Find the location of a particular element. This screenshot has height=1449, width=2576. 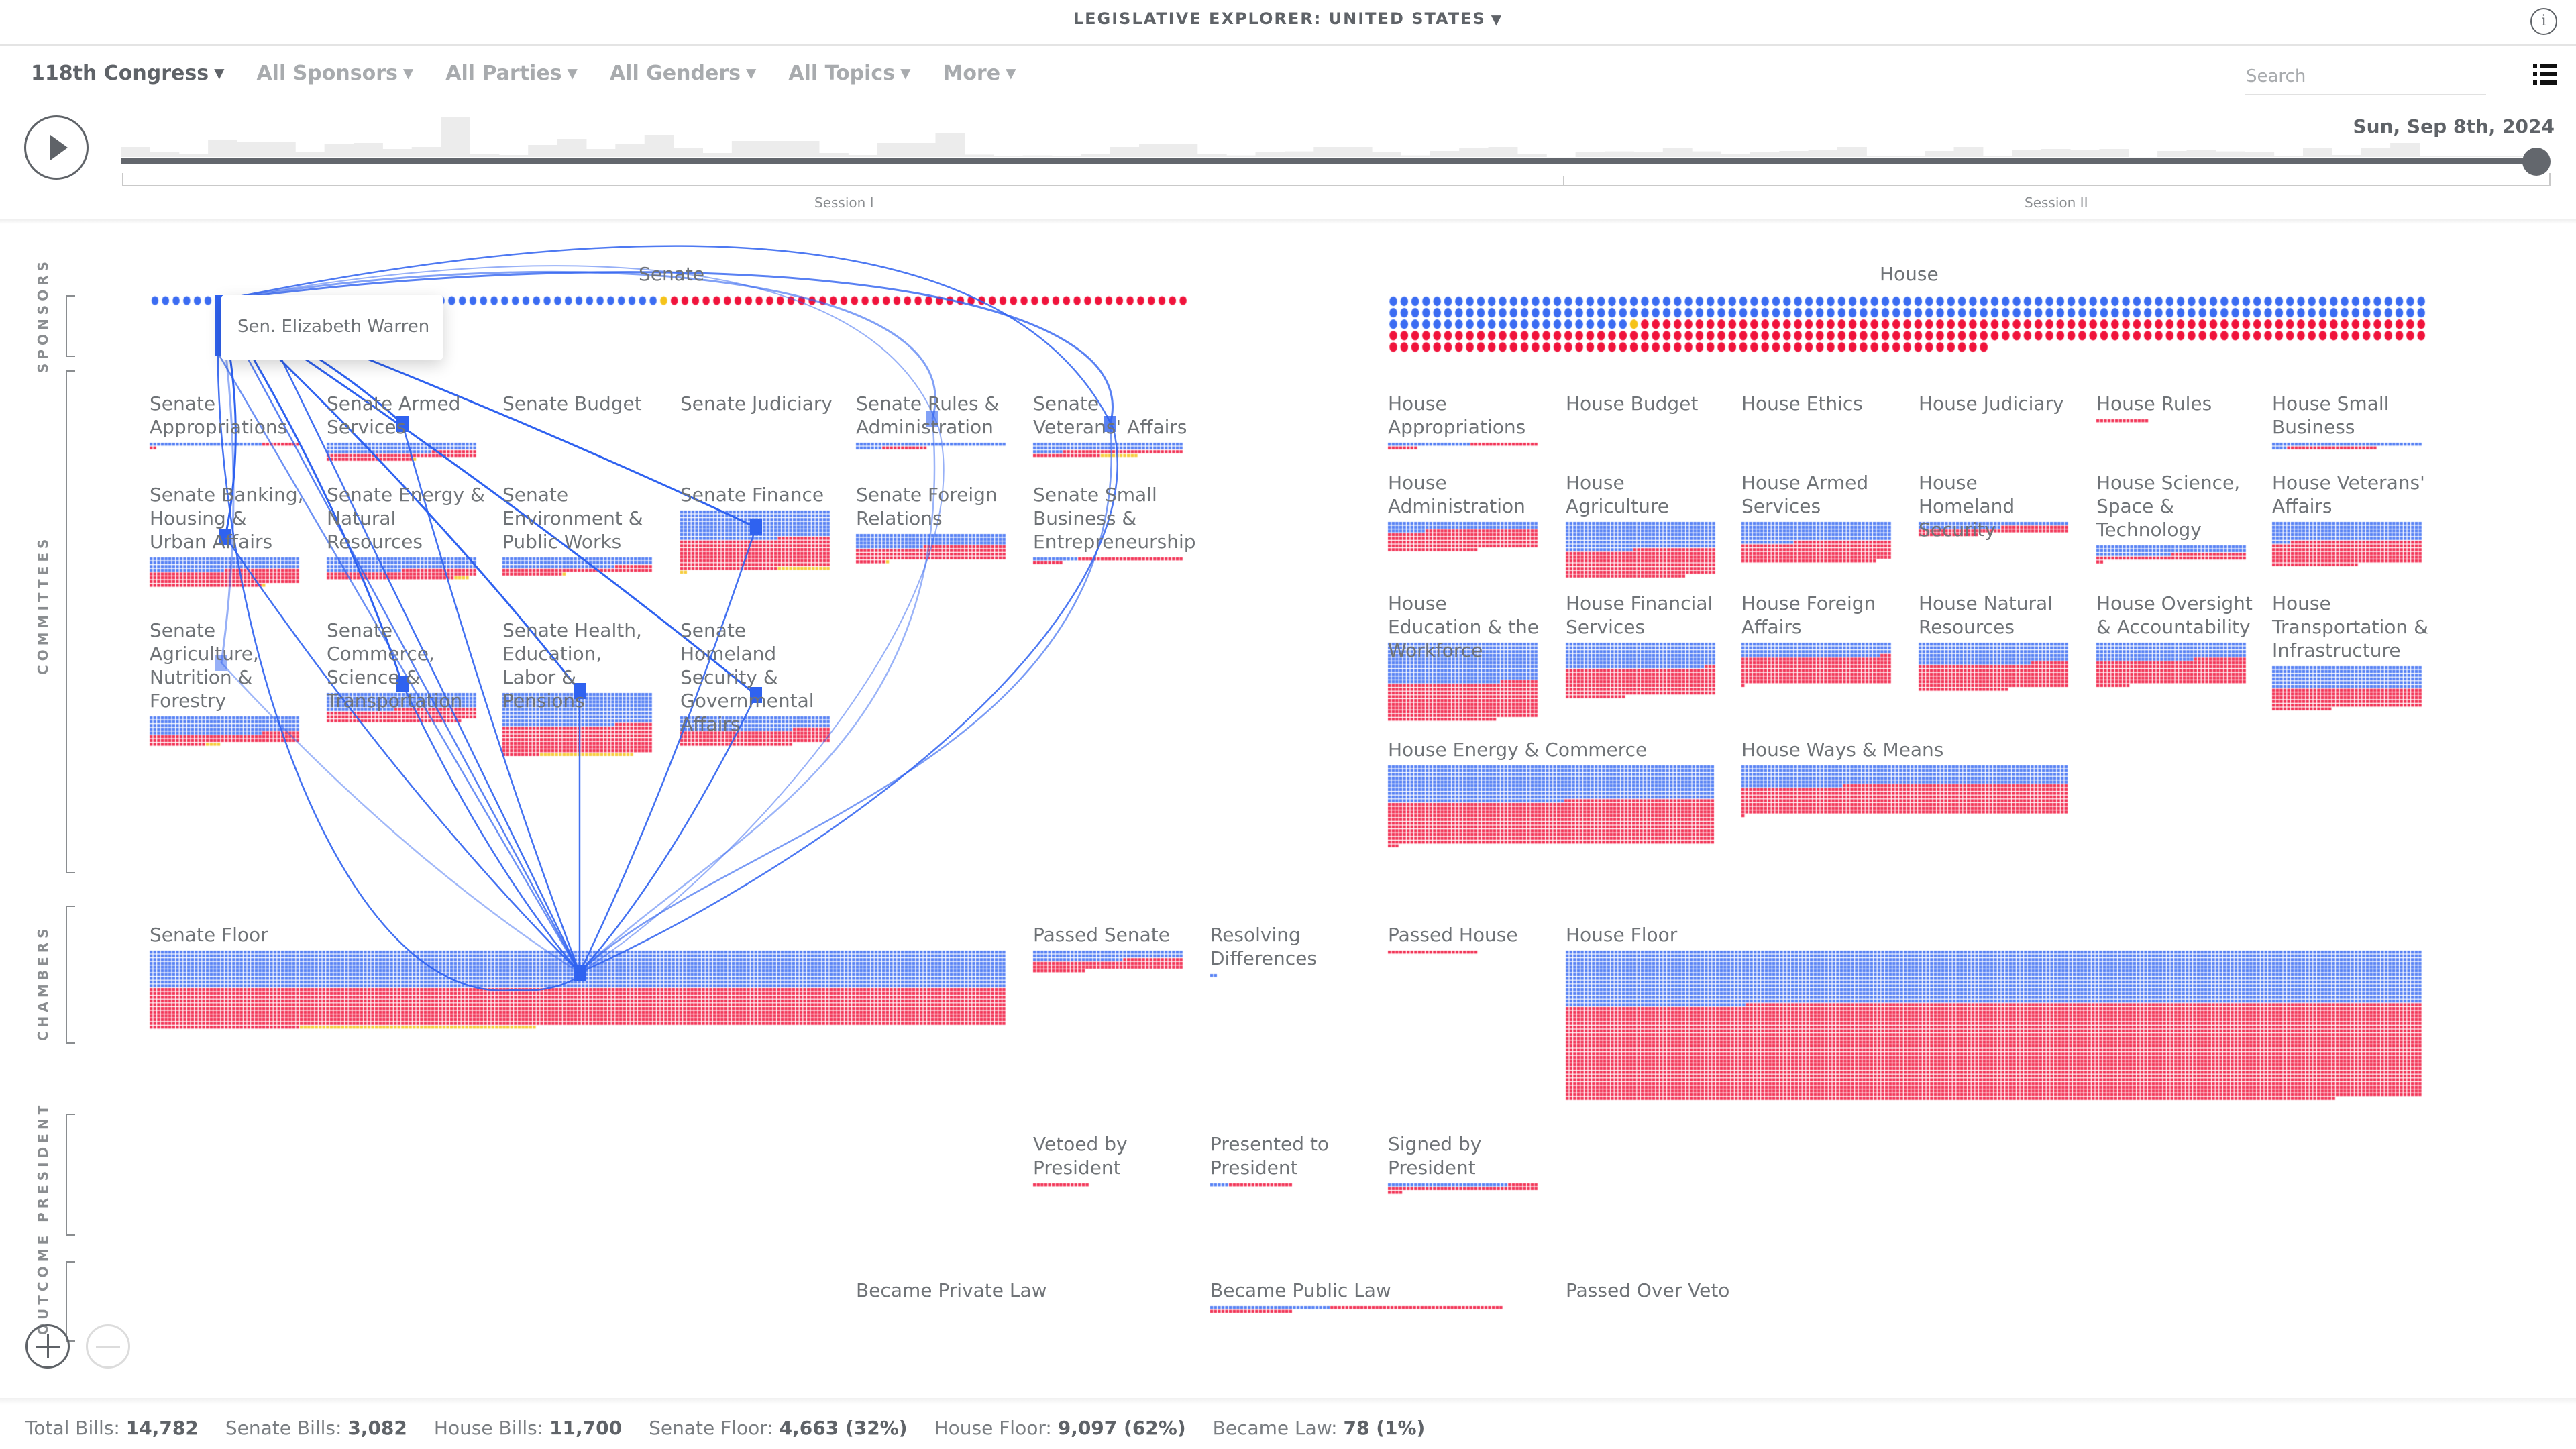

node-label: Senate Rules & Administration is located at coordinates (935, 415).